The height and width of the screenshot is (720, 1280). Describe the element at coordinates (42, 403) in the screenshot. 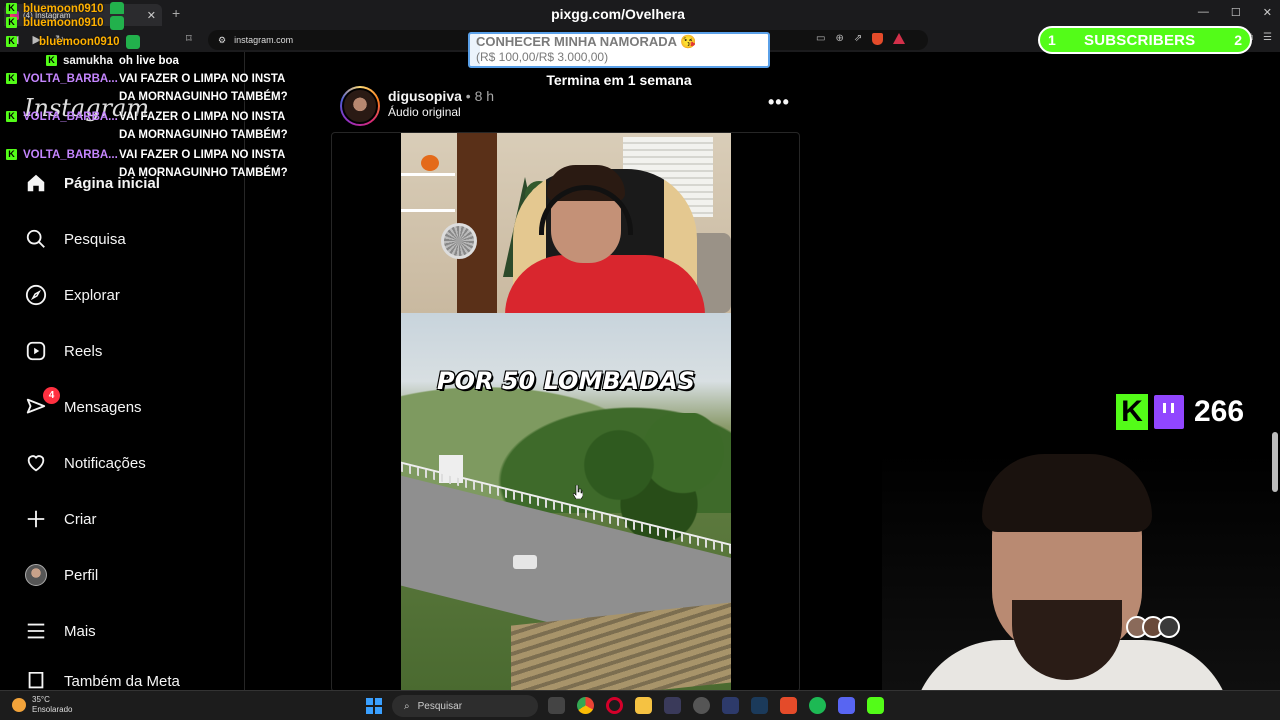

I see `messages-icon: 4` at that location.